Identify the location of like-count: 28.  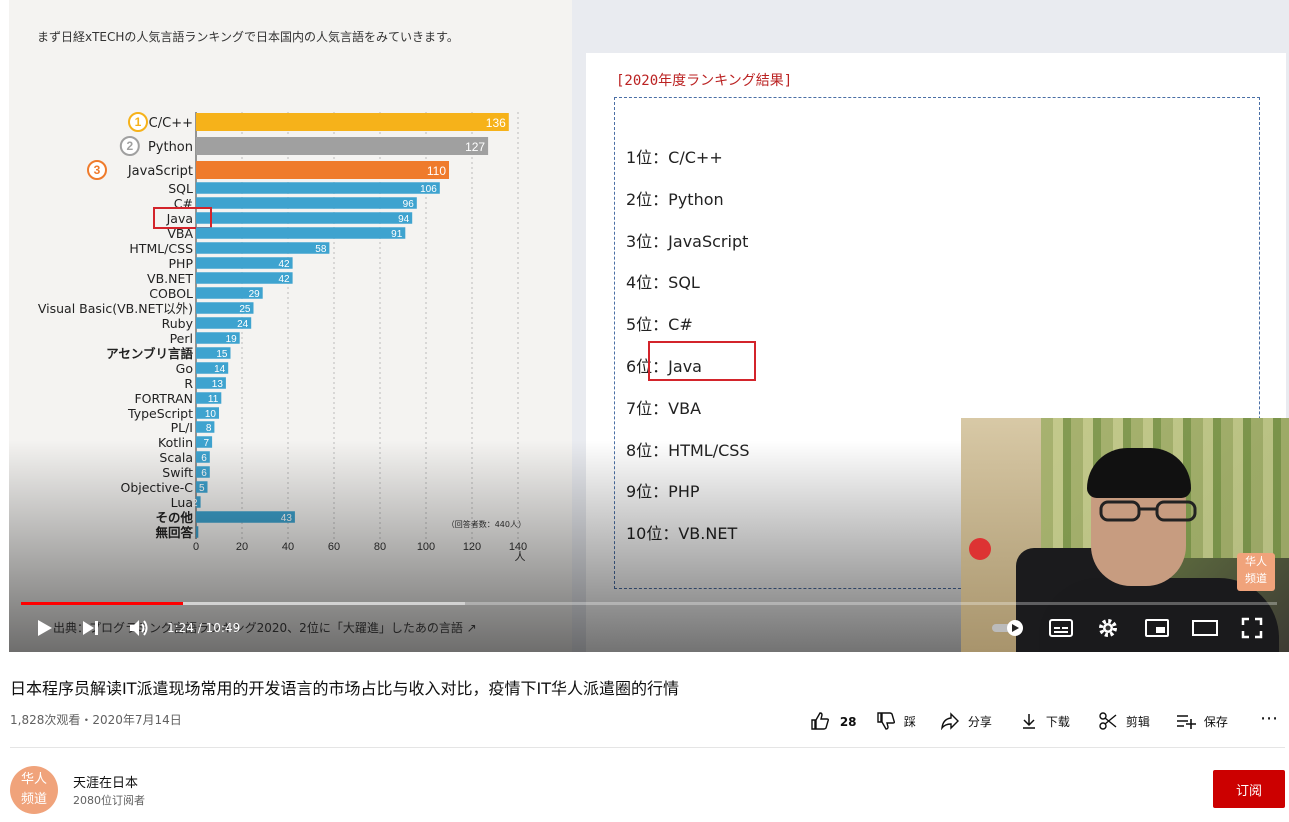
(848, 722).